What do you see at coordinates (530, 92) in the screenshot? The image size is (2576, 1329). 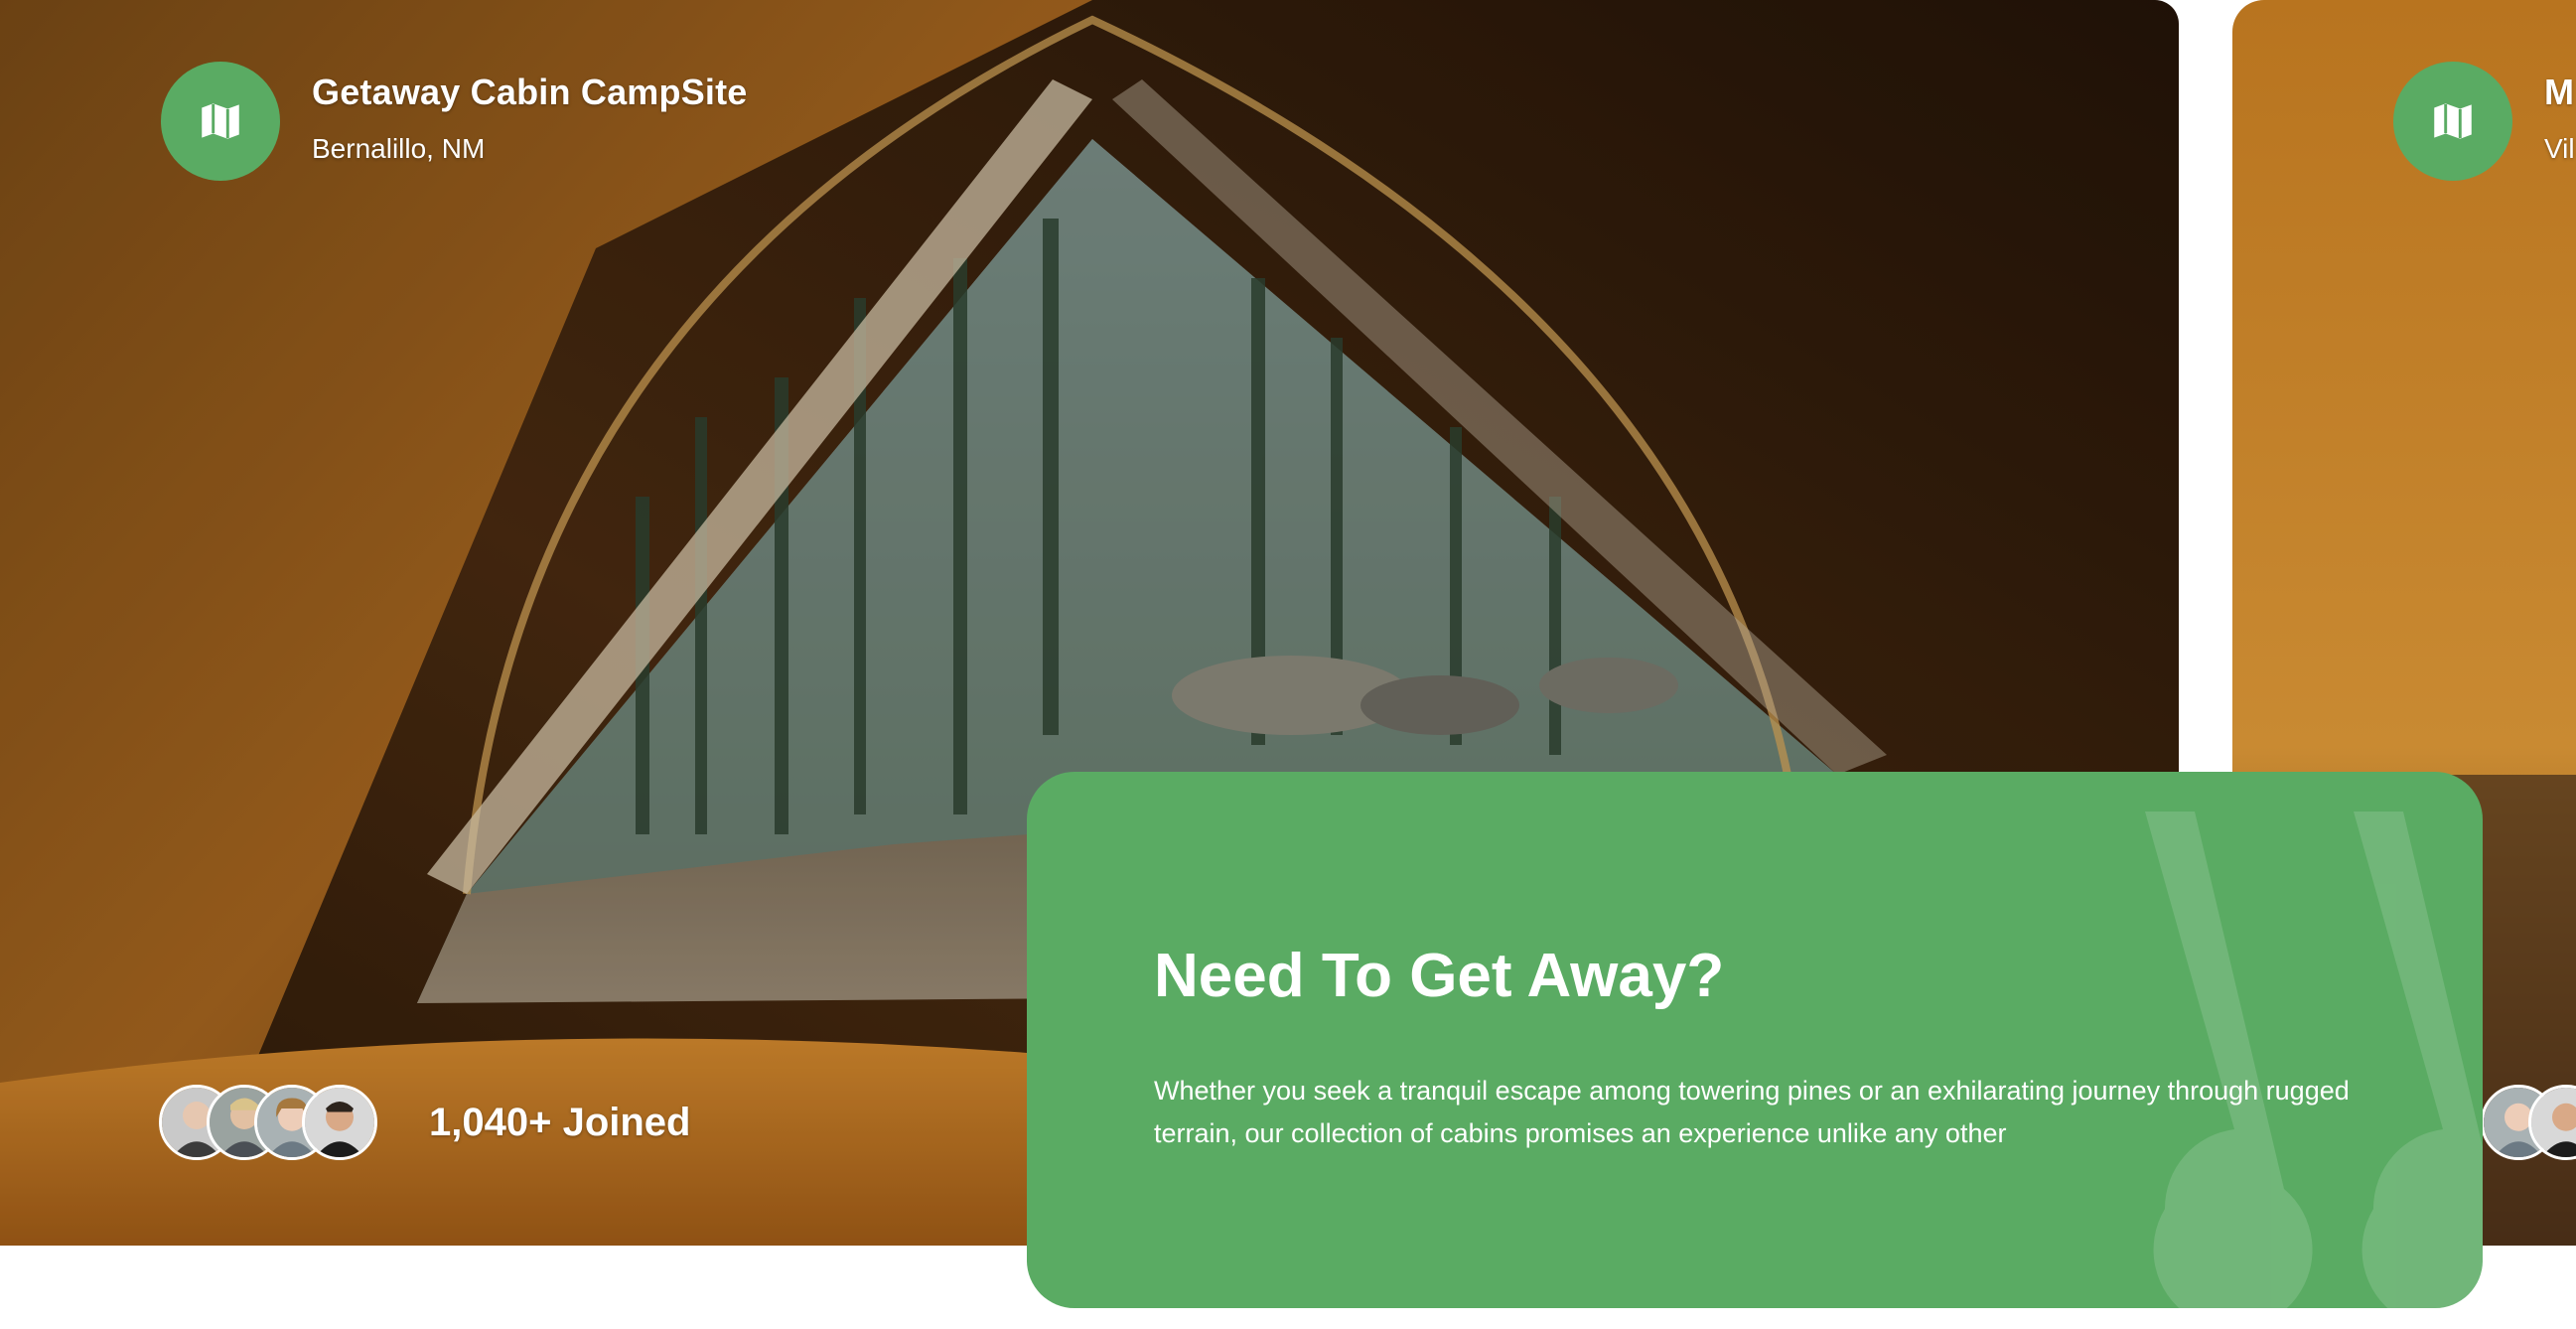 I see `campsite-title: Getaway Cabin CampSite` at bounding box center [530, 92].